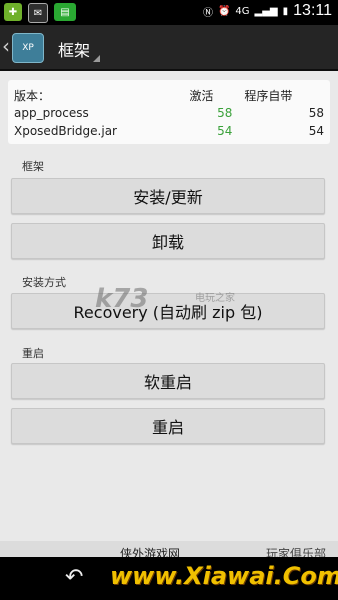 This screenshot has height=600, width=338. What do you see at coordinates (316, 131) in the screenshot?
I see `row-installed: 54` at bounding box center [316, 131].